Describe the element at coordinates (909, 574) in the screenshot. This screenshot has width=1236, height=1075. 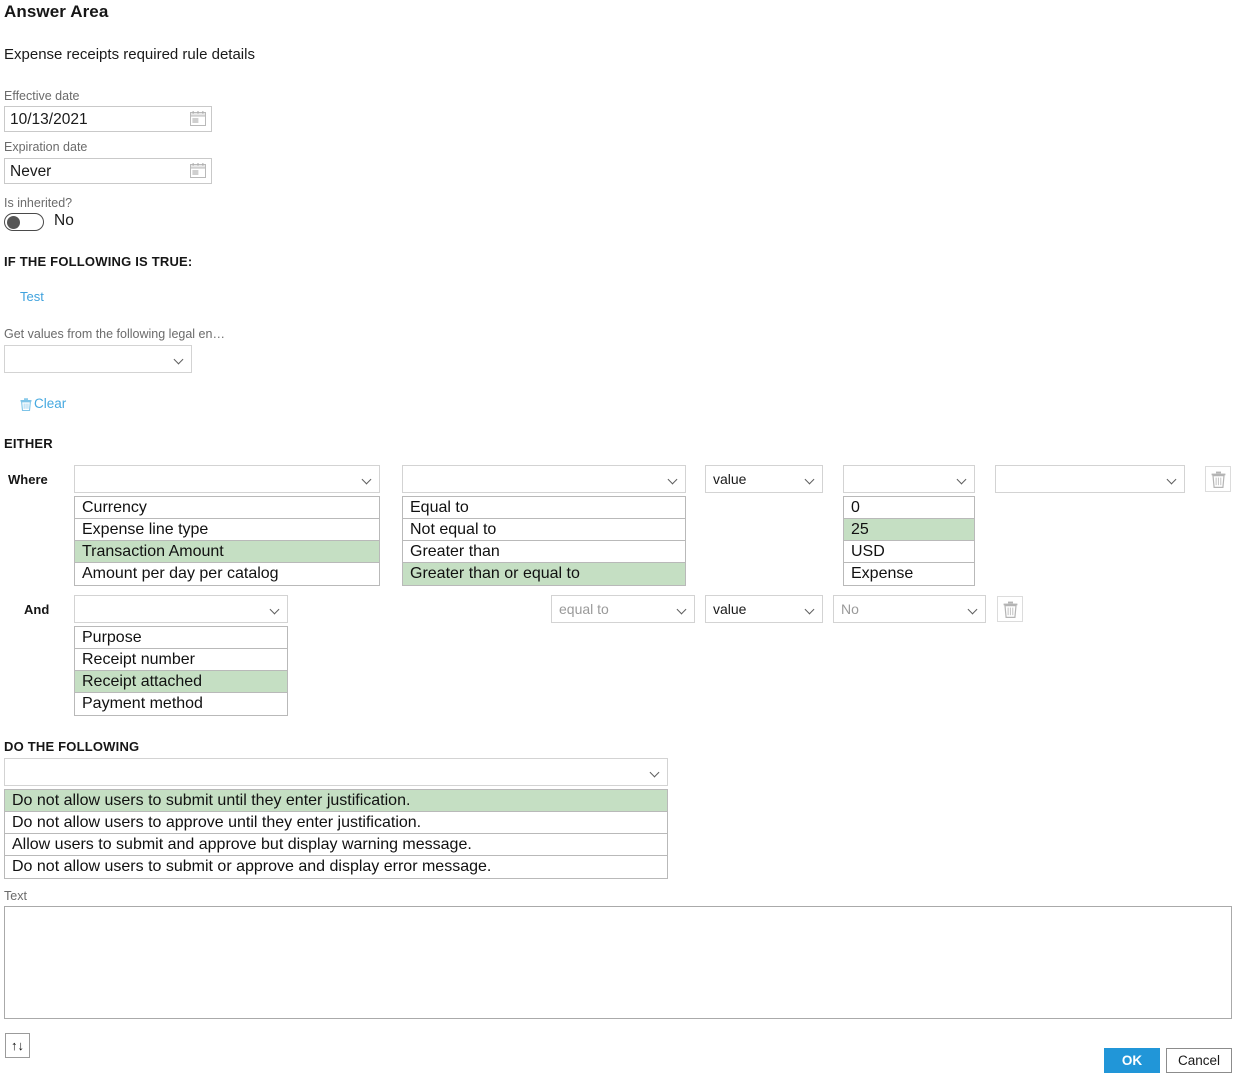
I see `list-item: Expense` at that location.